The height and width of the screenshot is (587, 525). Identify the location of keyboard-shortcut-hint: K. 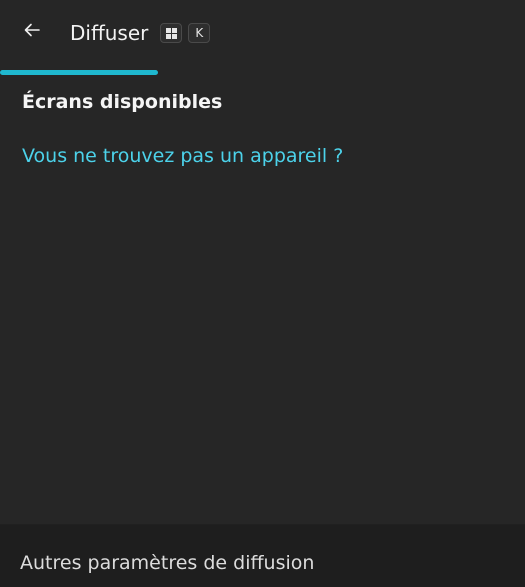
(185, 33).